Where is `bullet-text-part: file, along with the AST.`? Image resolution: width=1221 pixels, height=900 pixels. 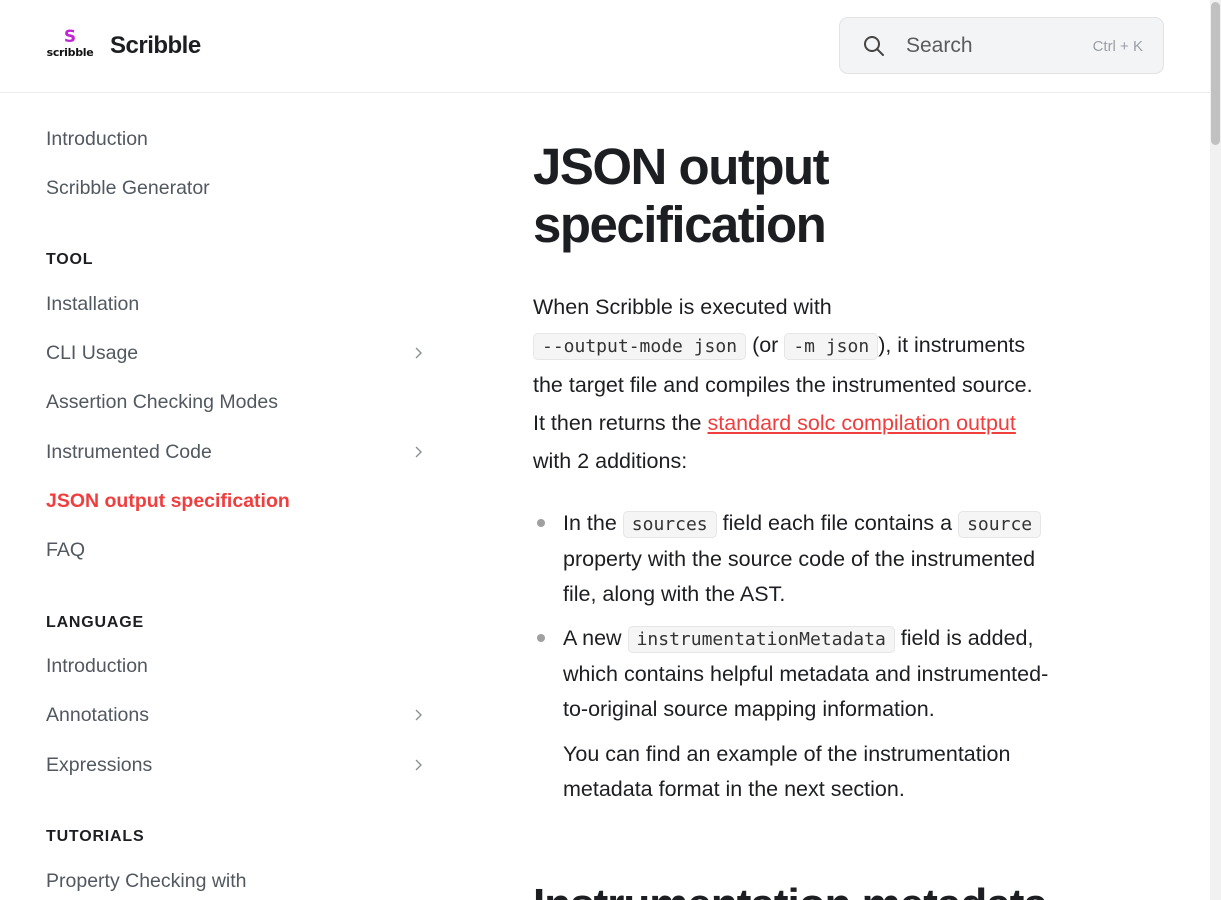 bullet-text-part: file, along with the AST. is located at coordinates (674, 594).